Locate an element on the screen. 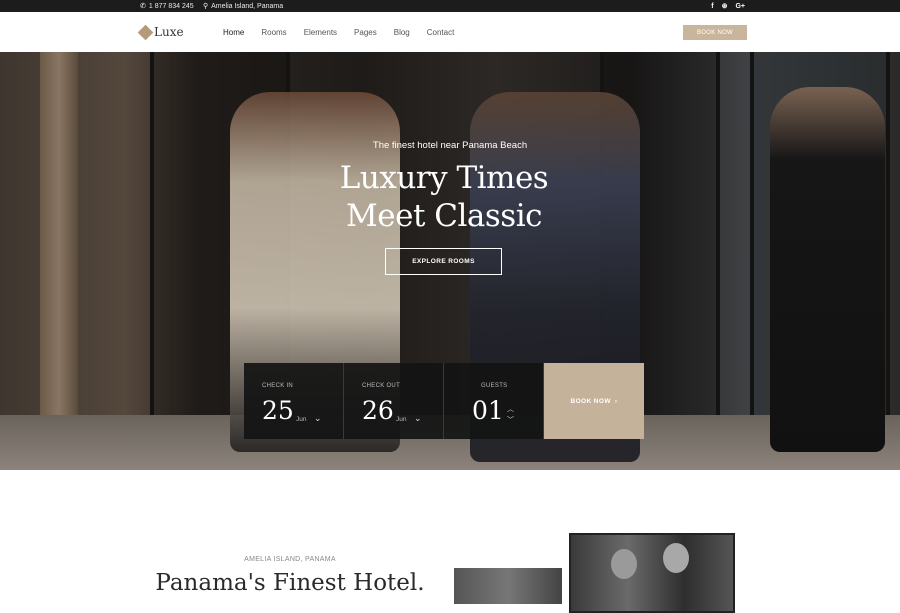 This screenshot has height=613, width=900. check-in-day: 25 is located at coordinates (278, 410).